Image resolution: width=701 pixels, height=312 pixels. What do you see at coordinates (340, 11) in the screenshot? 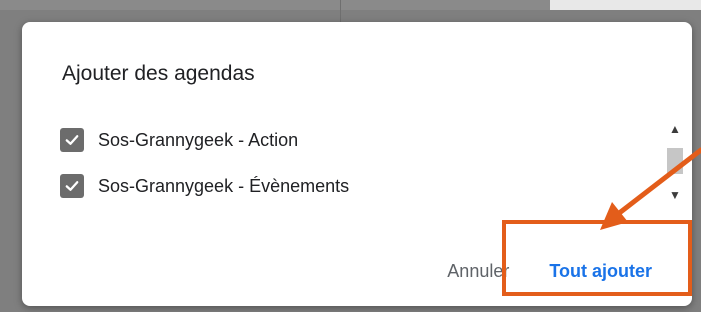
I see `backdrop-divider` at bounding box center [340, 11].